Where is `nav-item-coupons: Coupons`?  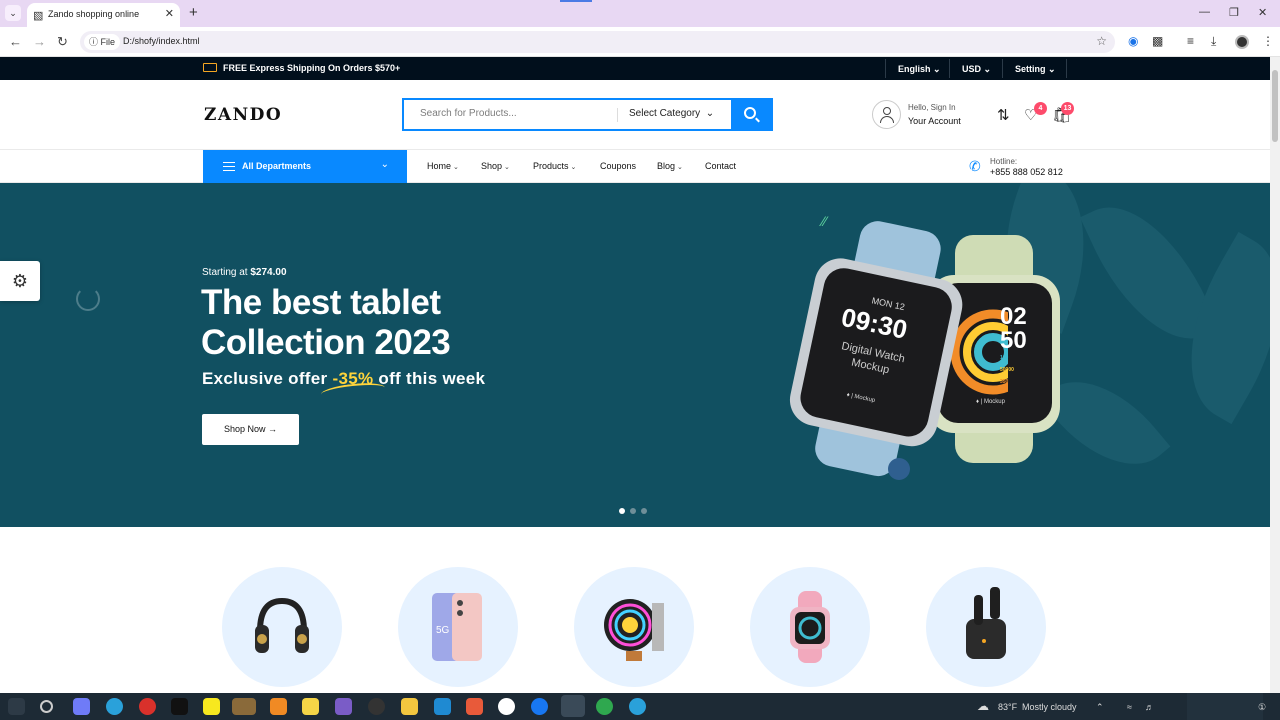
nav-item-coupons: Coupons is located at coordinates (618, 166).